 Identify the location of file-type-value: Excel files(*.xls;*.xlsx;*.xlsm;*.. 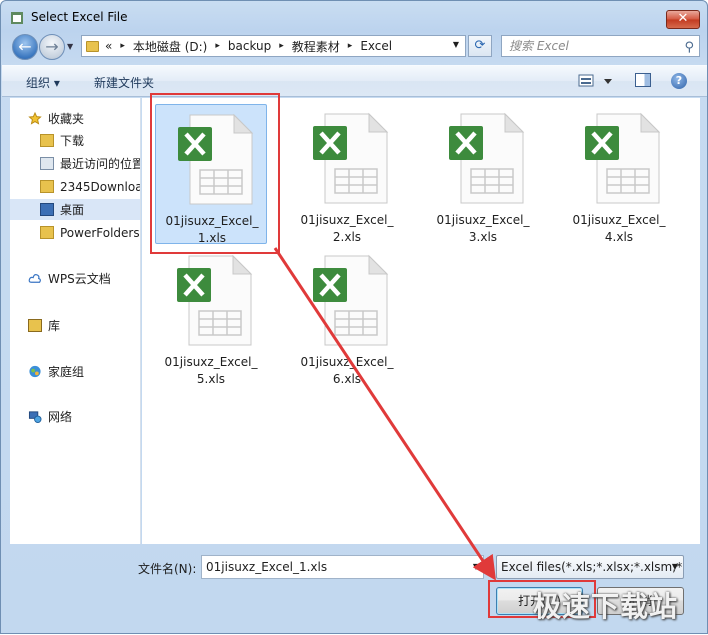
(592, 567).